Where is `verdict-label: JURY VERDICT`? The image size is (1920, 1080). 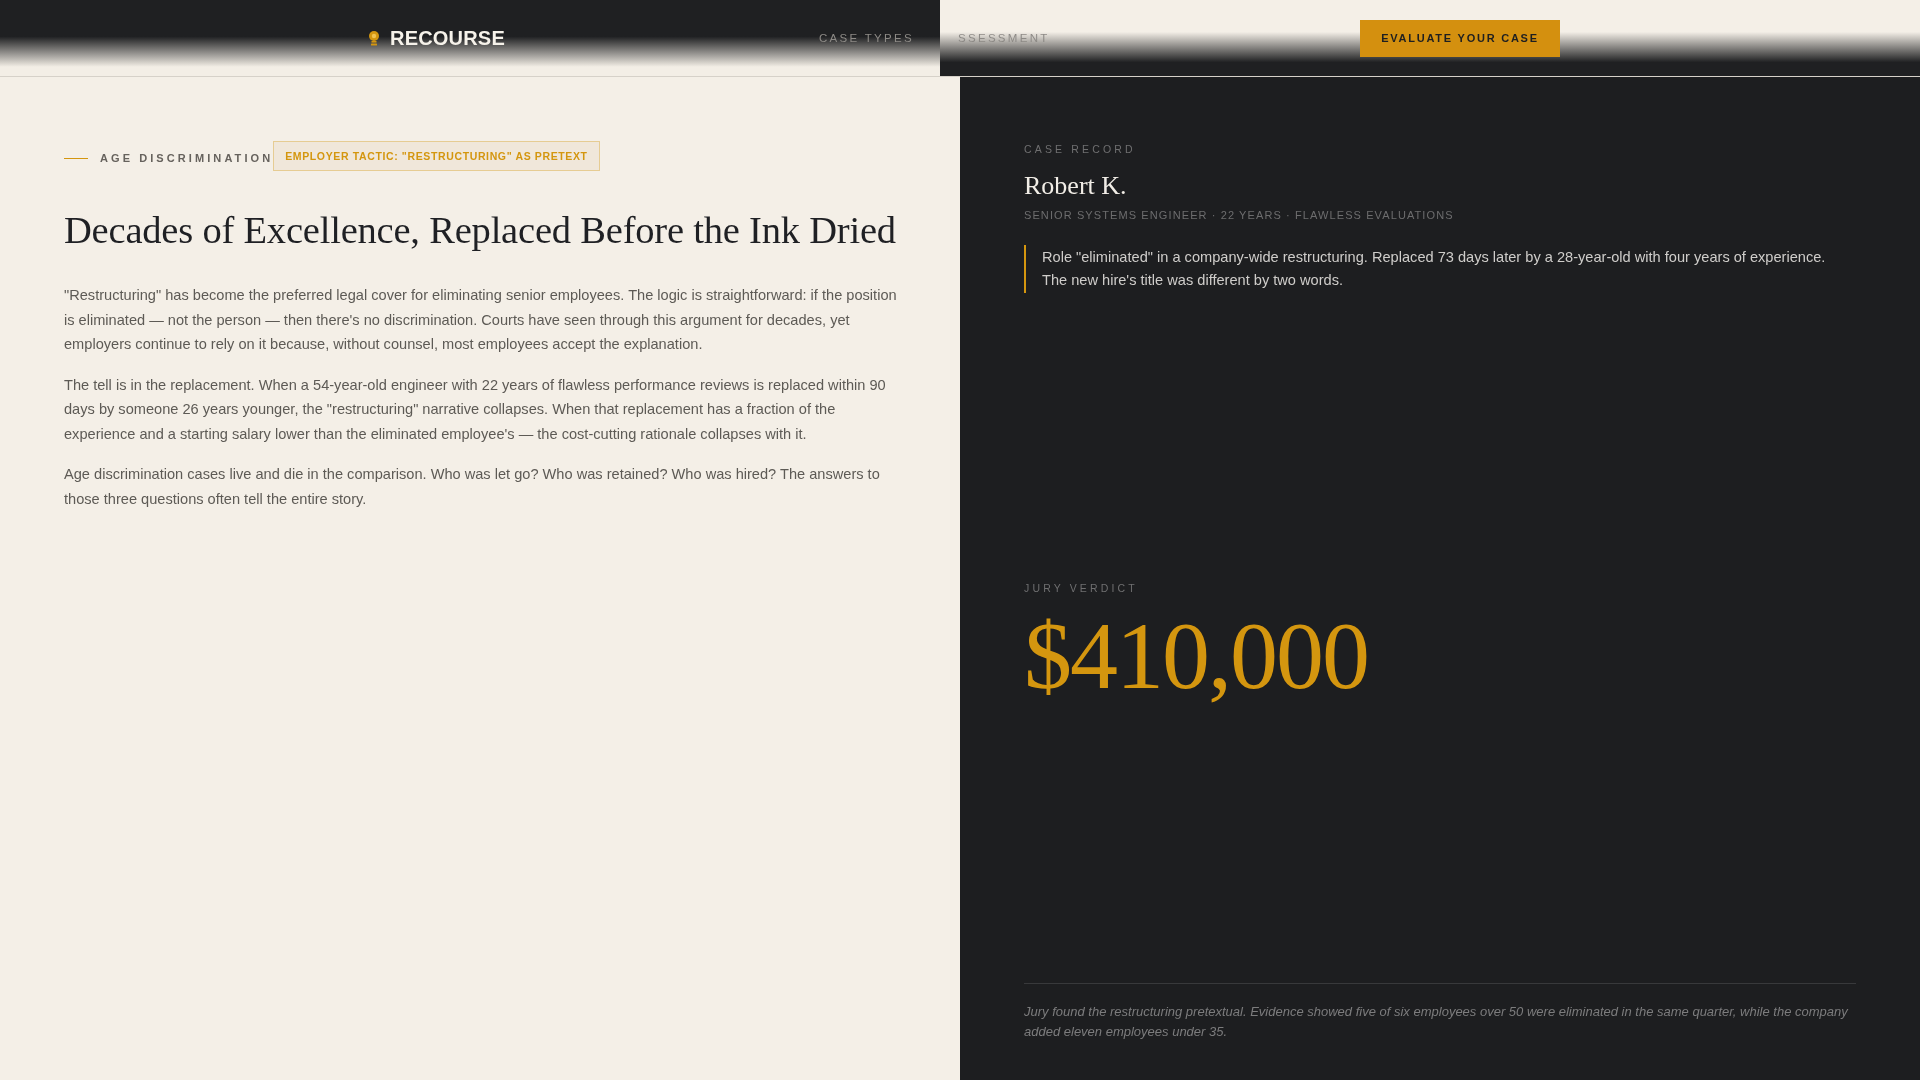
verdict-label: JURY VERDICT is located at coordinates (1081, 588).